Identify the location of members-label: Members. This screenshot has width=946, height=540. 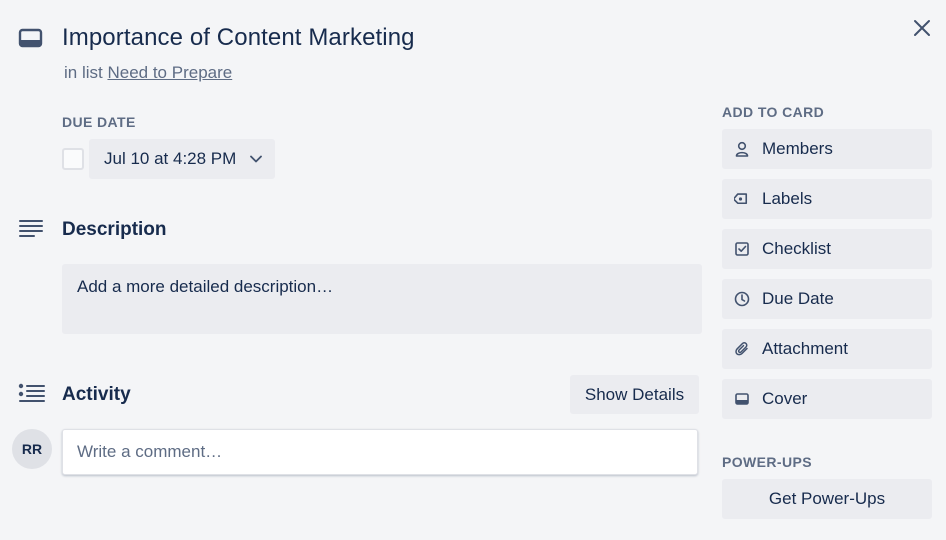
(797, 148).